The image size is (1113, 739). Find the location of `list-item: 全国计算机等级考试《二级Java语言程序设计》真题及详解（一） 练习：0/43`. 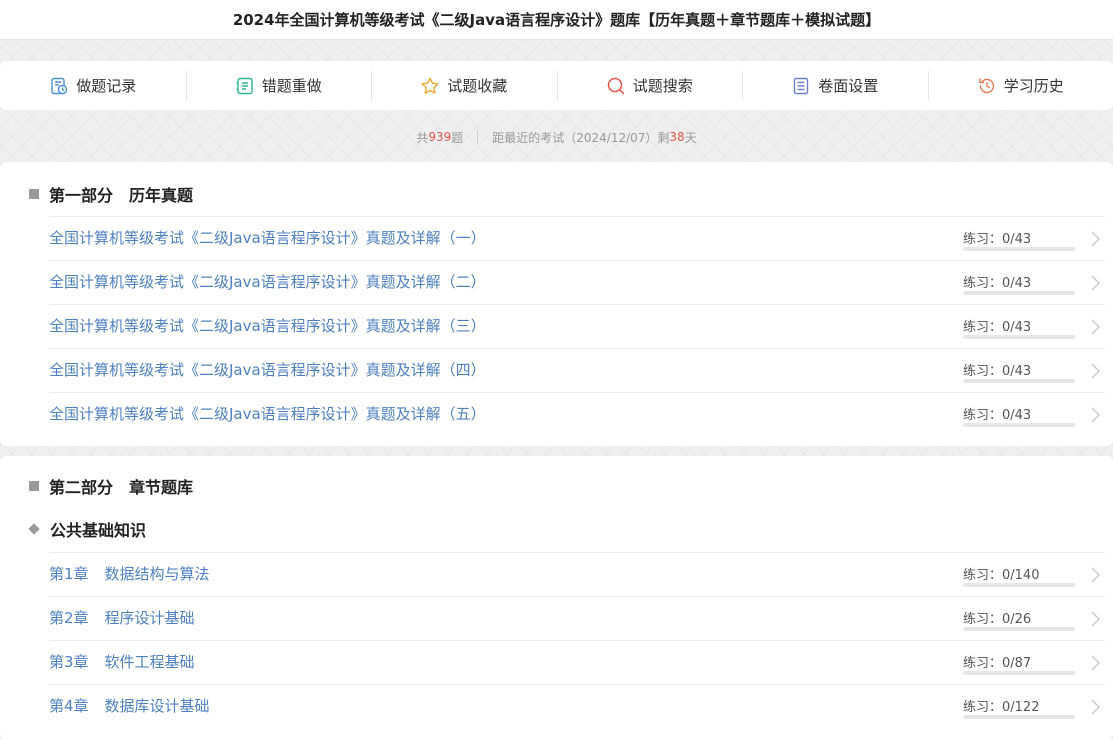

list-item: 全国计算机等级考试《二级Java语言程序设计》真题及详解（一） 练习：0/43 is located at coordinates (577, 238).